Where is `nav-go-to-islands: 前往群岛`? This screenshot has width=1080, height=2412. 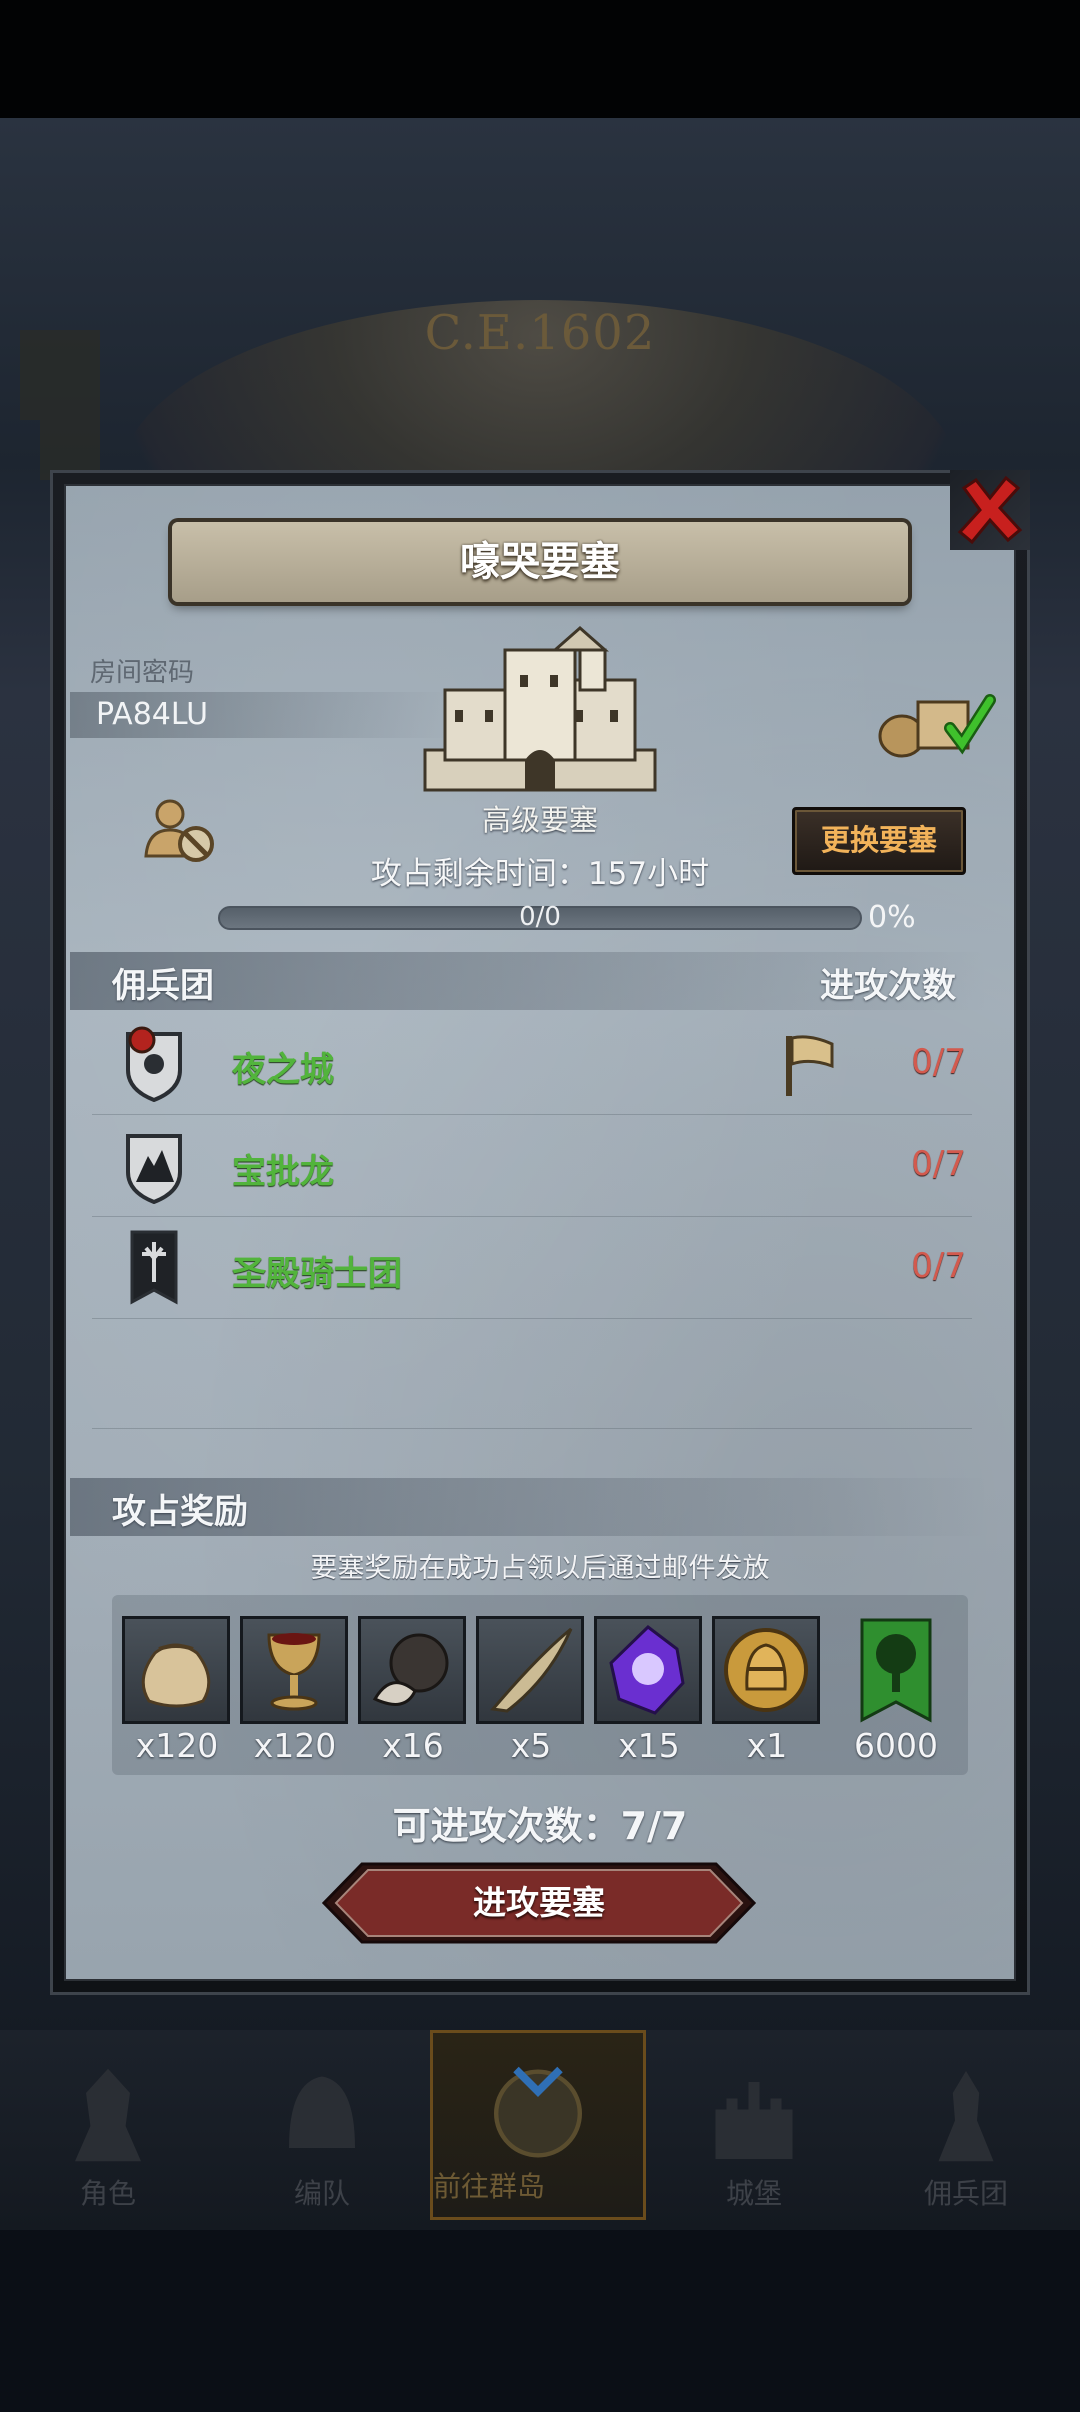
nav-go-to-islands: 前往群岛 is located at coordinates (538, 2125).